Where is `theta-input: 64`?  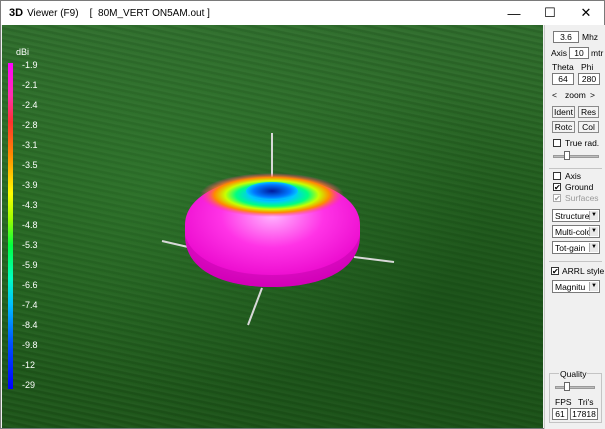 theta-input: 64 is located at coordinates (563, 79).